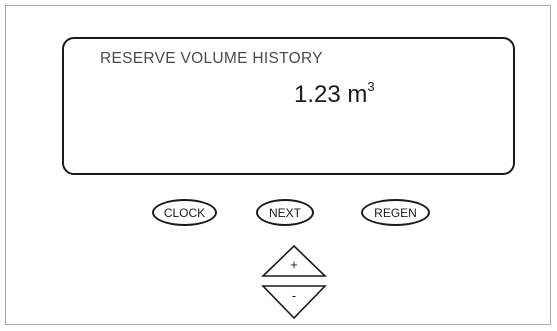 The height and width of the screenshot is (331, 557). Describe the element at coordinates (331, 94) in the screenshot. I see `display-value-number: 1.23 m` at that location.